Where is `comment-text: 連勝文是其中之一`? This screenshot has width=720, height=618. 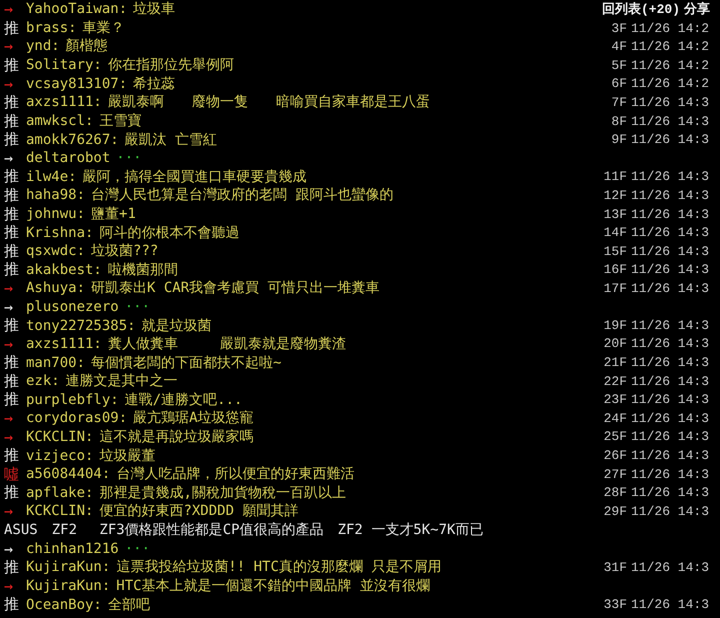
comment-text: 連勝文是其中之一 is located at coordinates (122, 381).